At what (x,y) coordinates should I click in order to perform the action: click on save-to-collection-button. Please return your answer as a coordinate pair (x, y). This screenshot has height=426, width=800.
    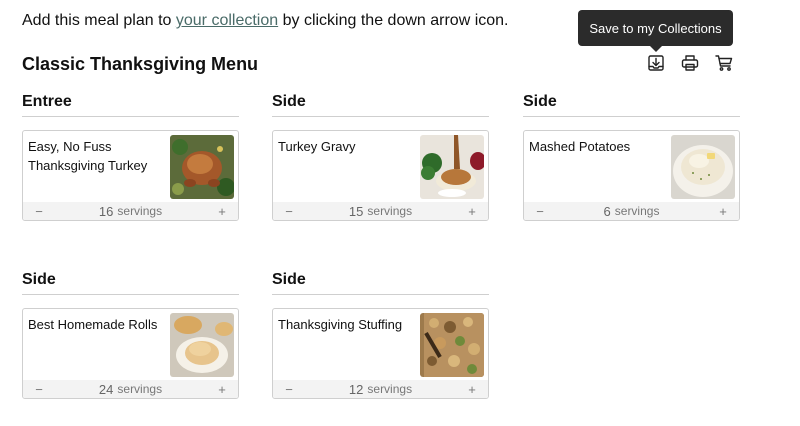
    Looking at the image, I should click on (656, 63).